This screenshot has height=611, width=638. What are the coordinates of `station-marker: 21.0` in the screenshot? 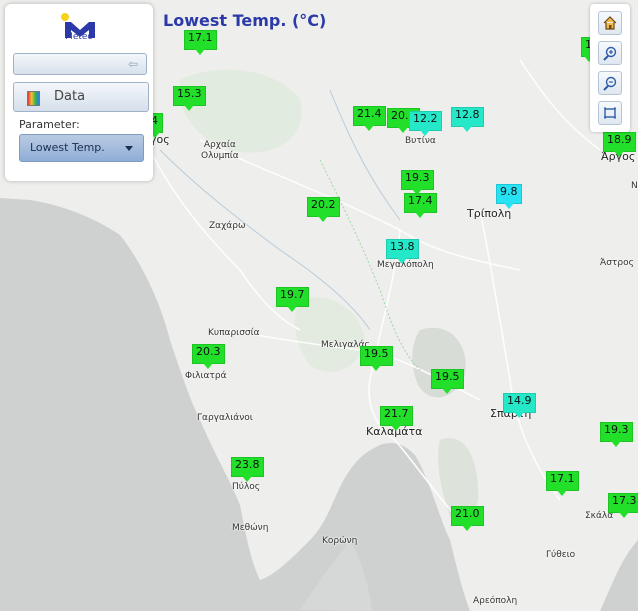 It's located at (467, 518).